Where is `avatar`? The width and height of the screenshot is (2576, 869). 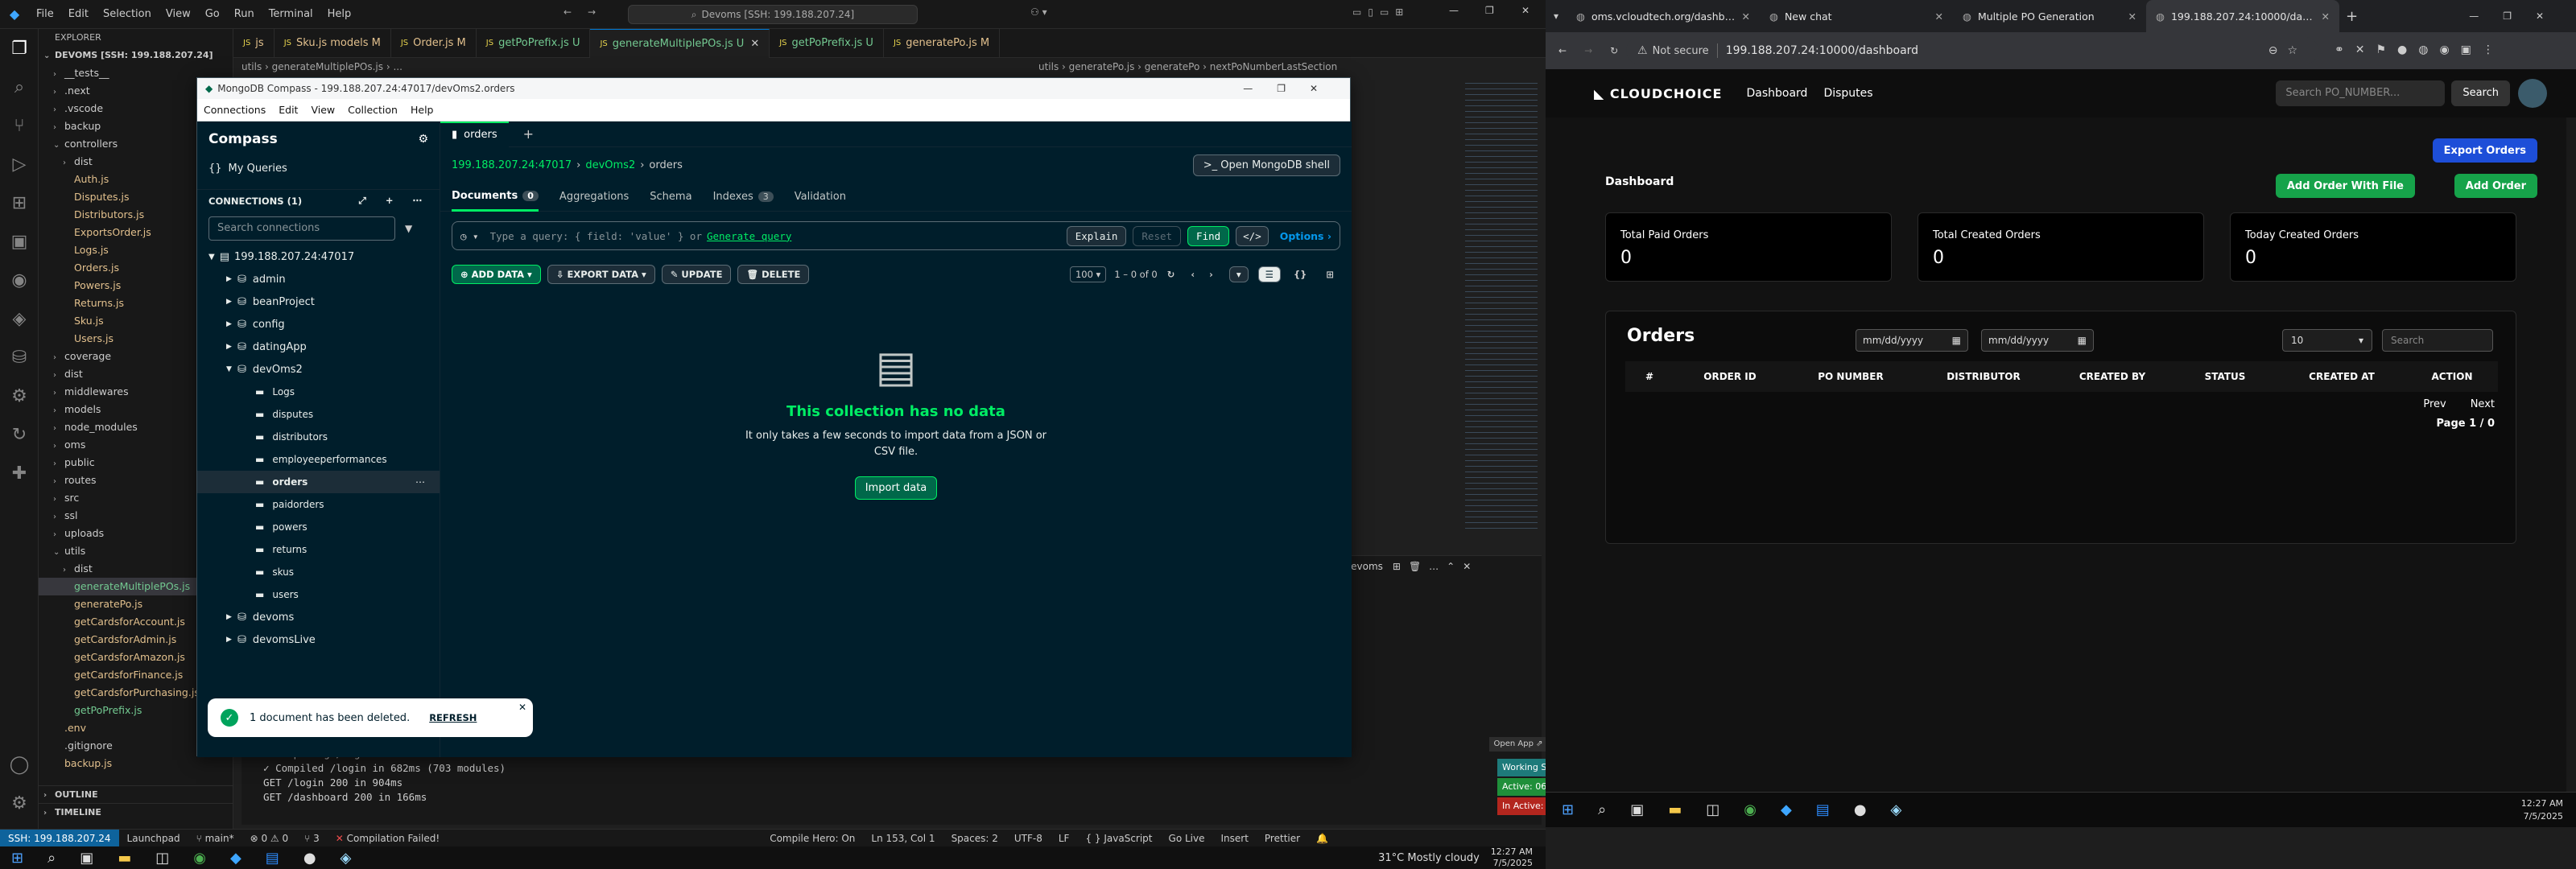
avatar is located at coordinates (2532, 93).